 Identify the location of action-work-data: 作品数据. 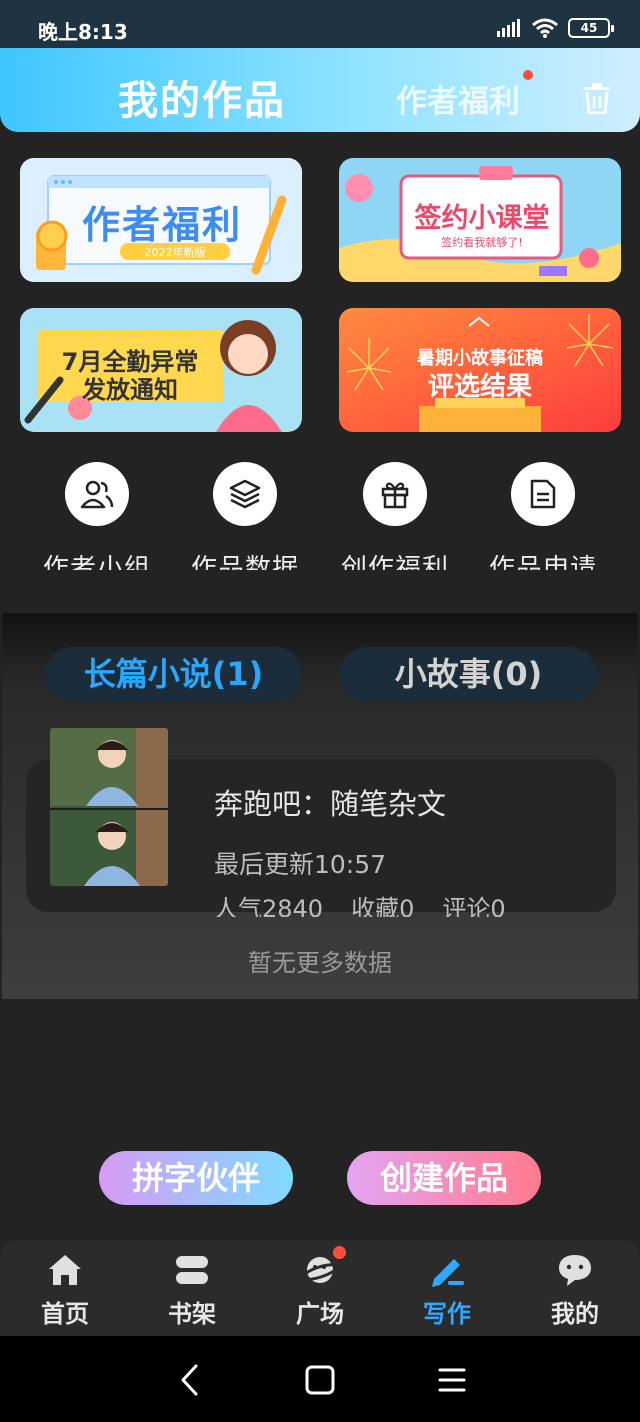
(245, 516).